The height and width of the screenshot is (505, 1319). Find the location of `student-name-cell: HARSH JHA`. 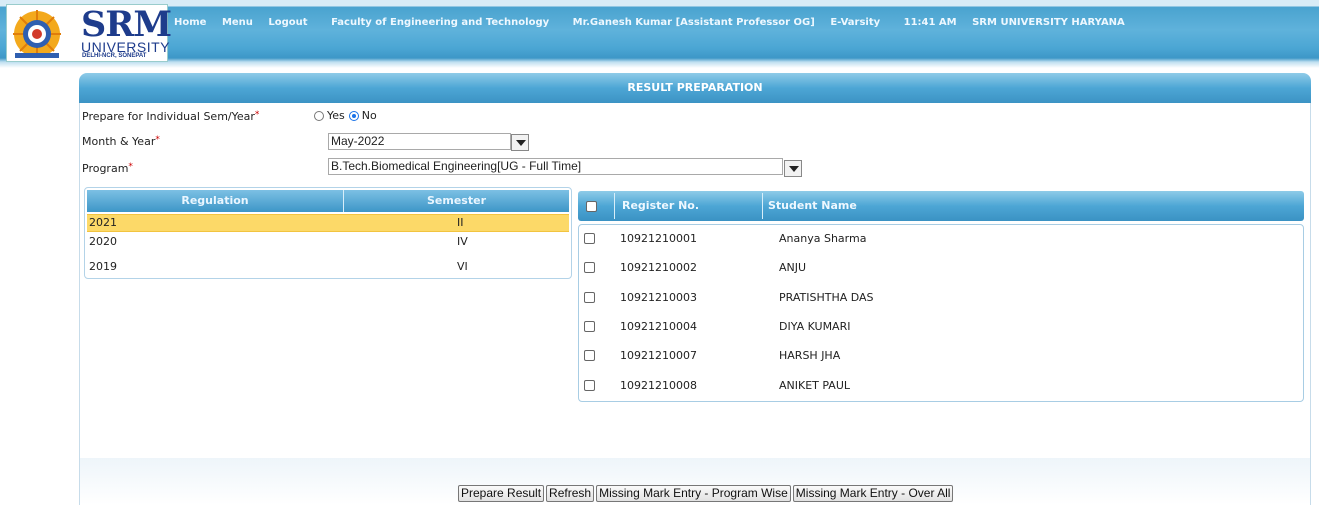

student-name-cell: HARSH JHA is located at coordinates (810, 355).